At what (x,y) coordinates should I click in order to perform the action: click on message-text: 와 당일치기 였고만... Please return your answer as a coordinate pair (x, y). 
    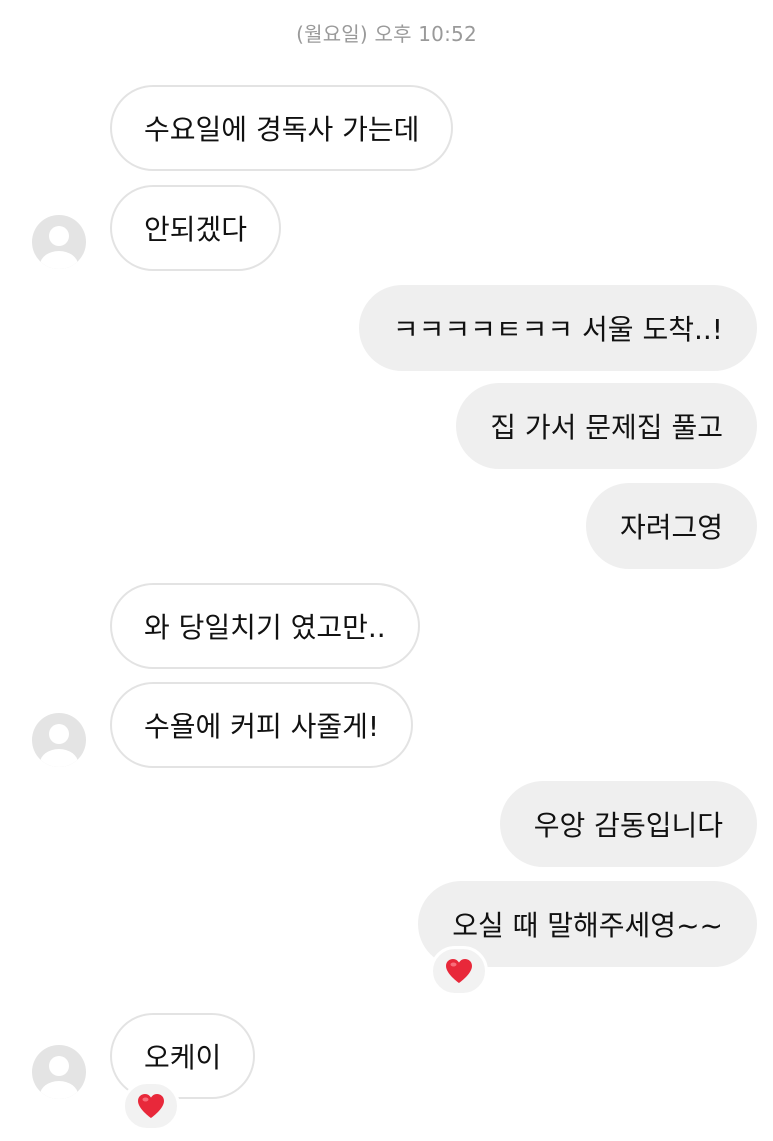
    Looking at the image, I should click on (265, 627).